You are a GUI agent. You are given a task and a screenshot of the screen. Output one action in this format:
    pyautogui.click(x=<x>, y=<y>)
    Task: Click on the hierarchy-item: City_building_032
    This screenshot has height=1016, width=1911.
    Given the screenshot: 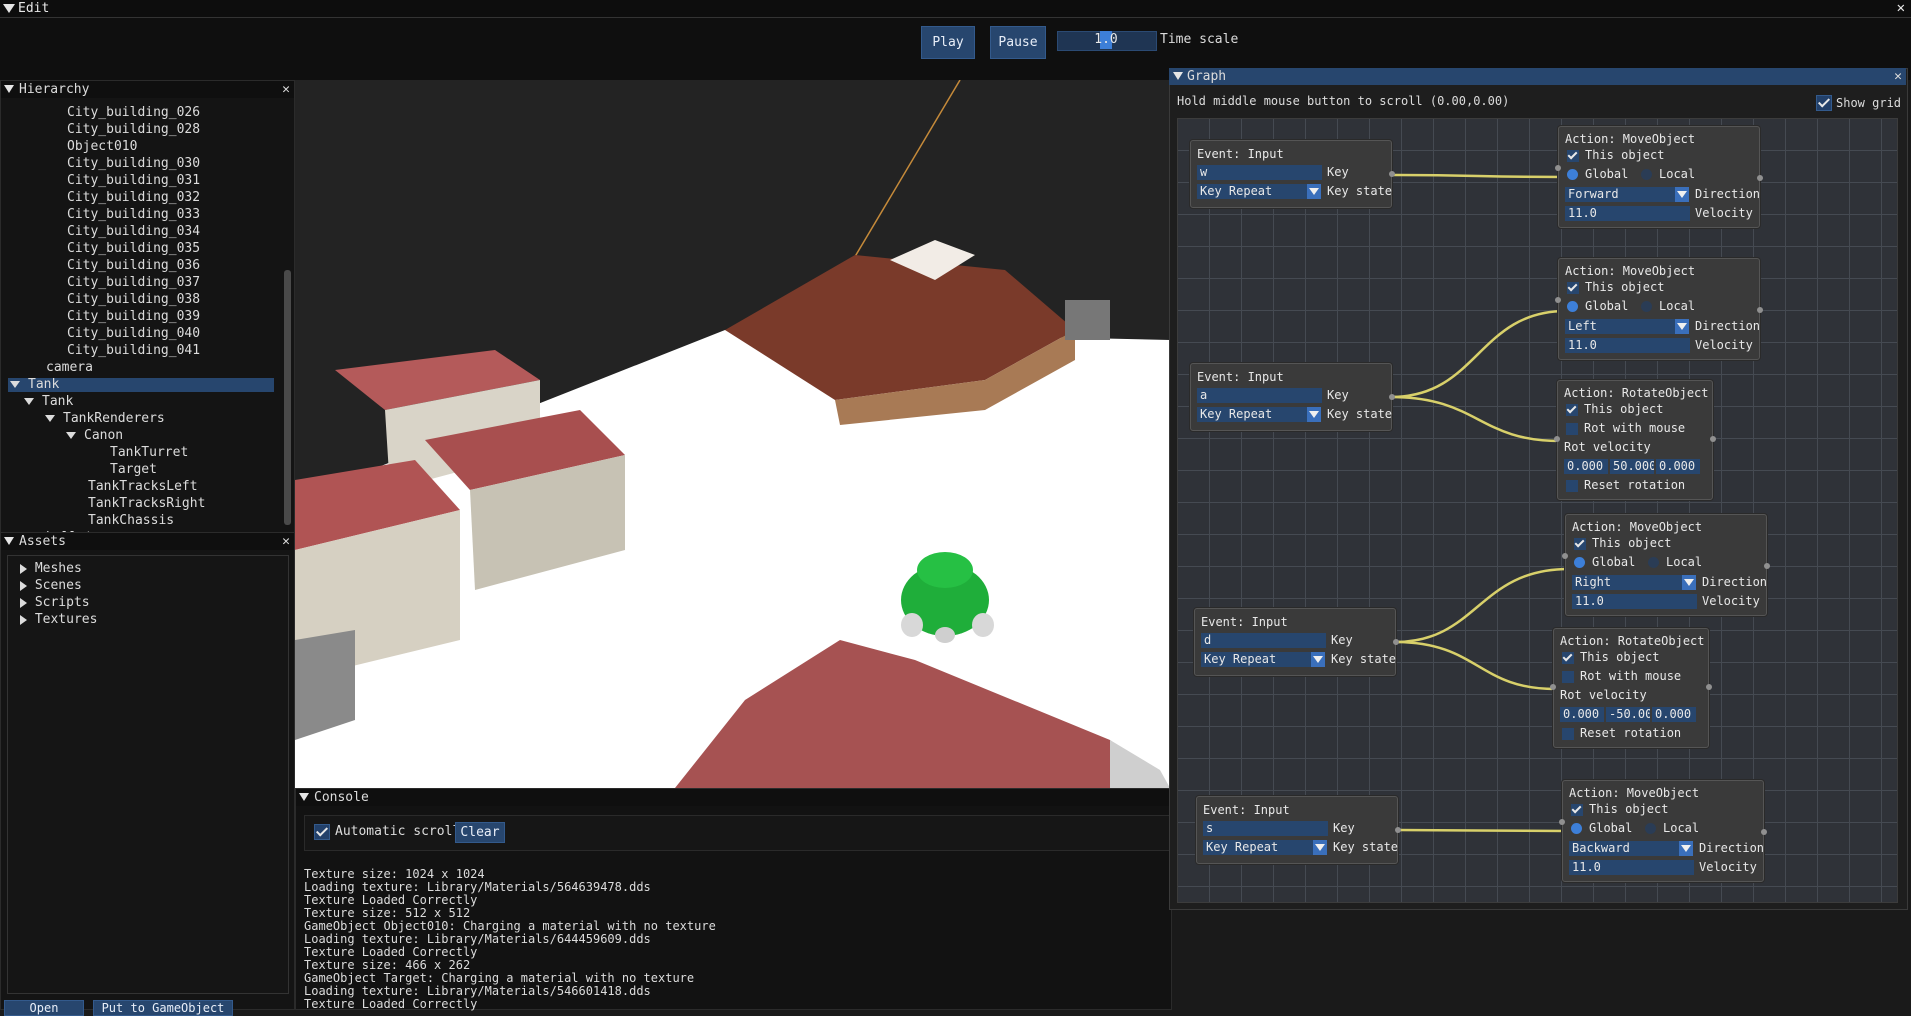 What is the action you would take?
    pyautogui.click(x=133, y=197)
    